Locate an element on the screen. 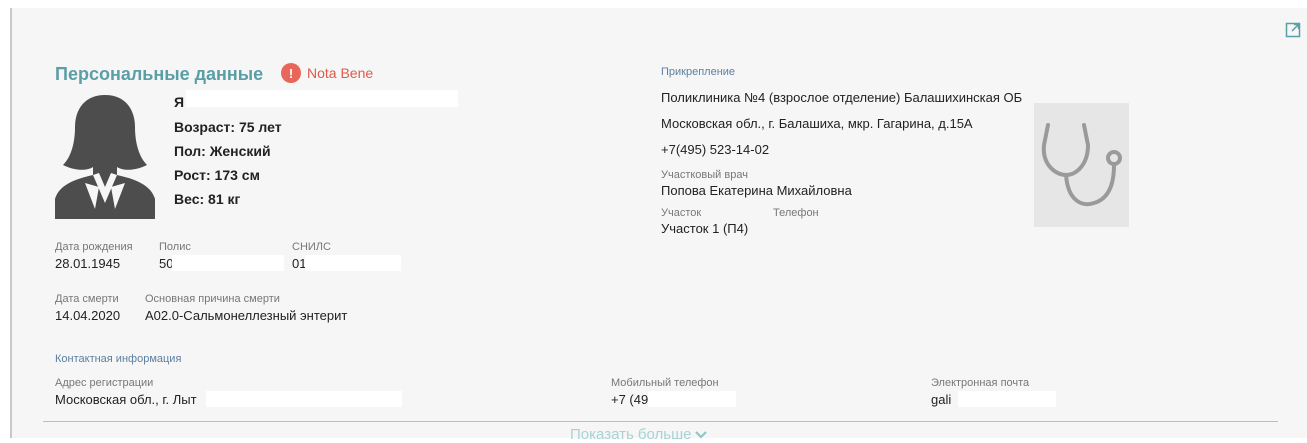 The image size is (1307, 443). stethoscope-icon is located at coordinates (1081, 177).